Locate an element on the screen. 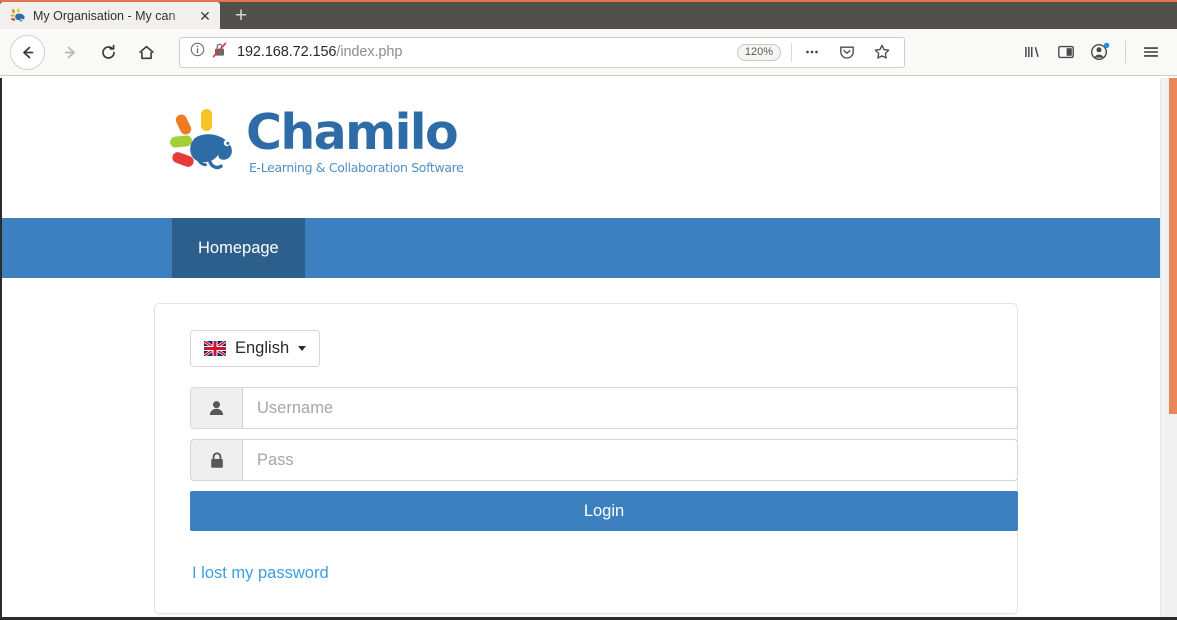 The width and height of the screenshot is (1177, 620). lock-icon is located at coordinates (216, 460).